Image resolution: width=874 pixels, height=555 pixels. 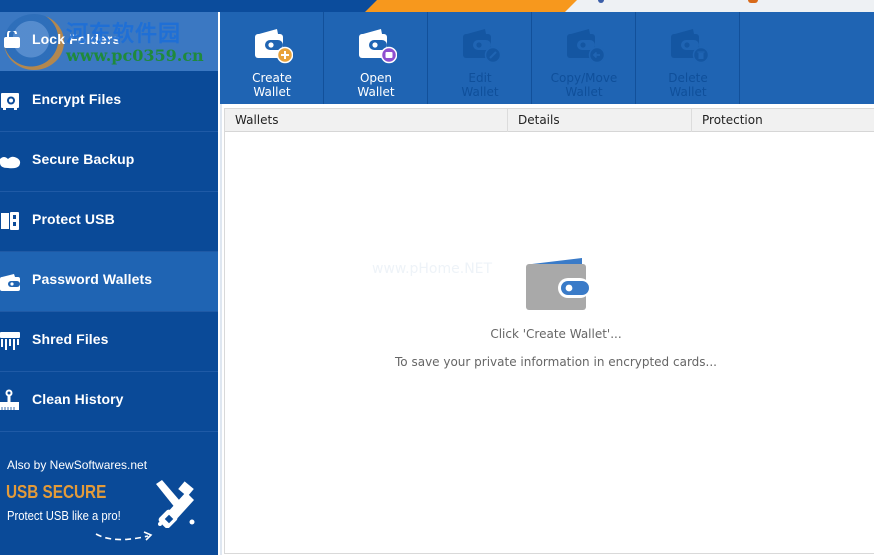 I want to click on cloud-icon, so click(x=11, y=162).